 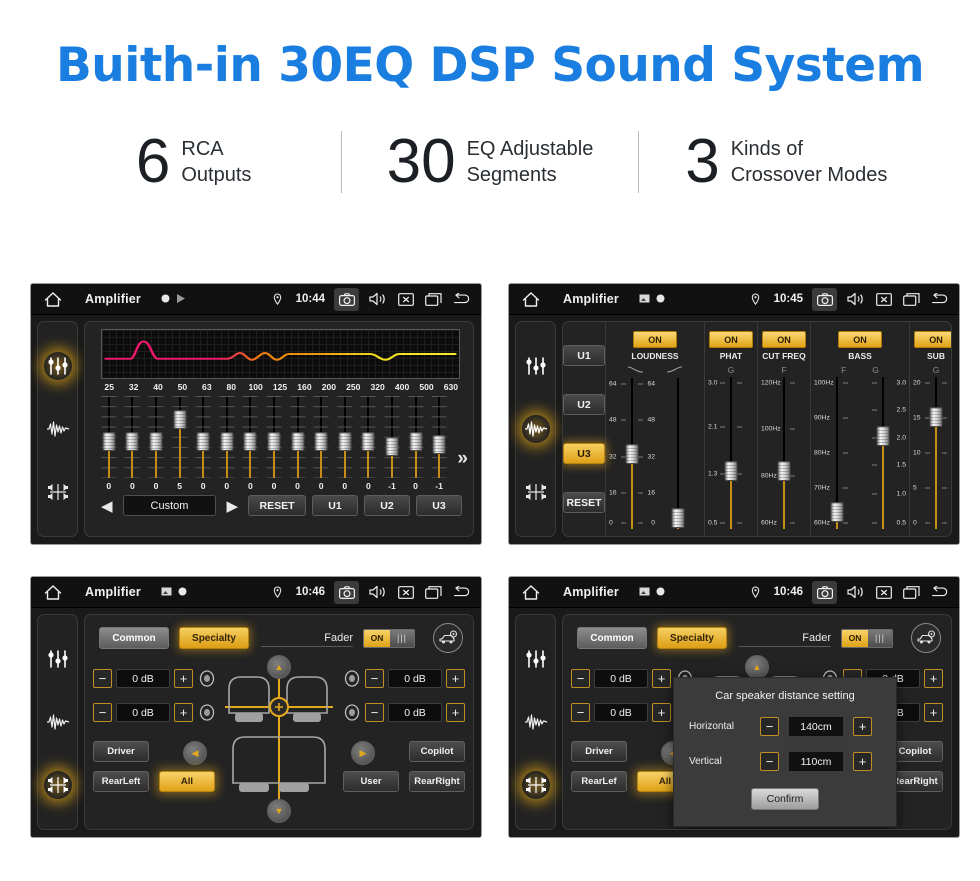 I want to click on preset-copilot-button: Copilot, so click(x=437, y=751).